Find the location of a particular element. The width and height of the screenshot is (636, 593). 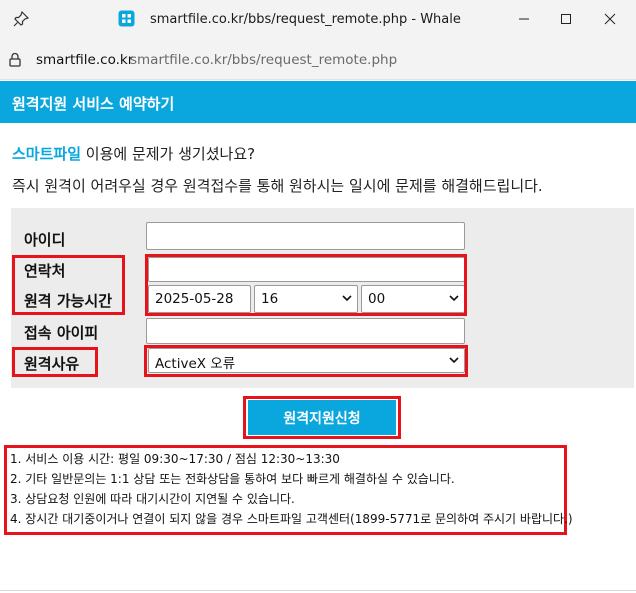

intro-question-text: 이용에 문제가 생기셨나요? is located at coordinates (168, 154).